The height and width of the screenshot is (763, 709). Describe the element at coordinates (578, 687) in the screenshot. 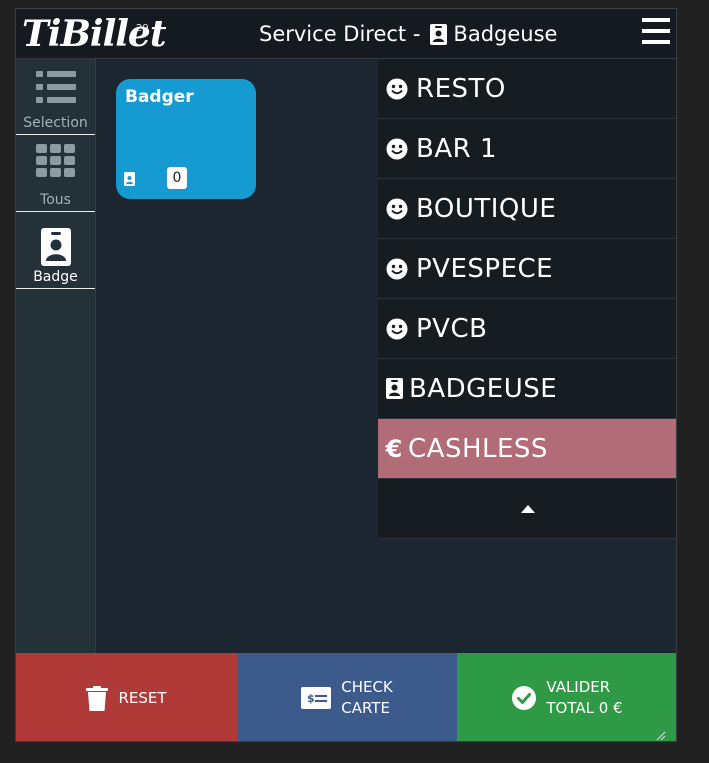

I see `validate-label-line1: VALIDER` at that location.